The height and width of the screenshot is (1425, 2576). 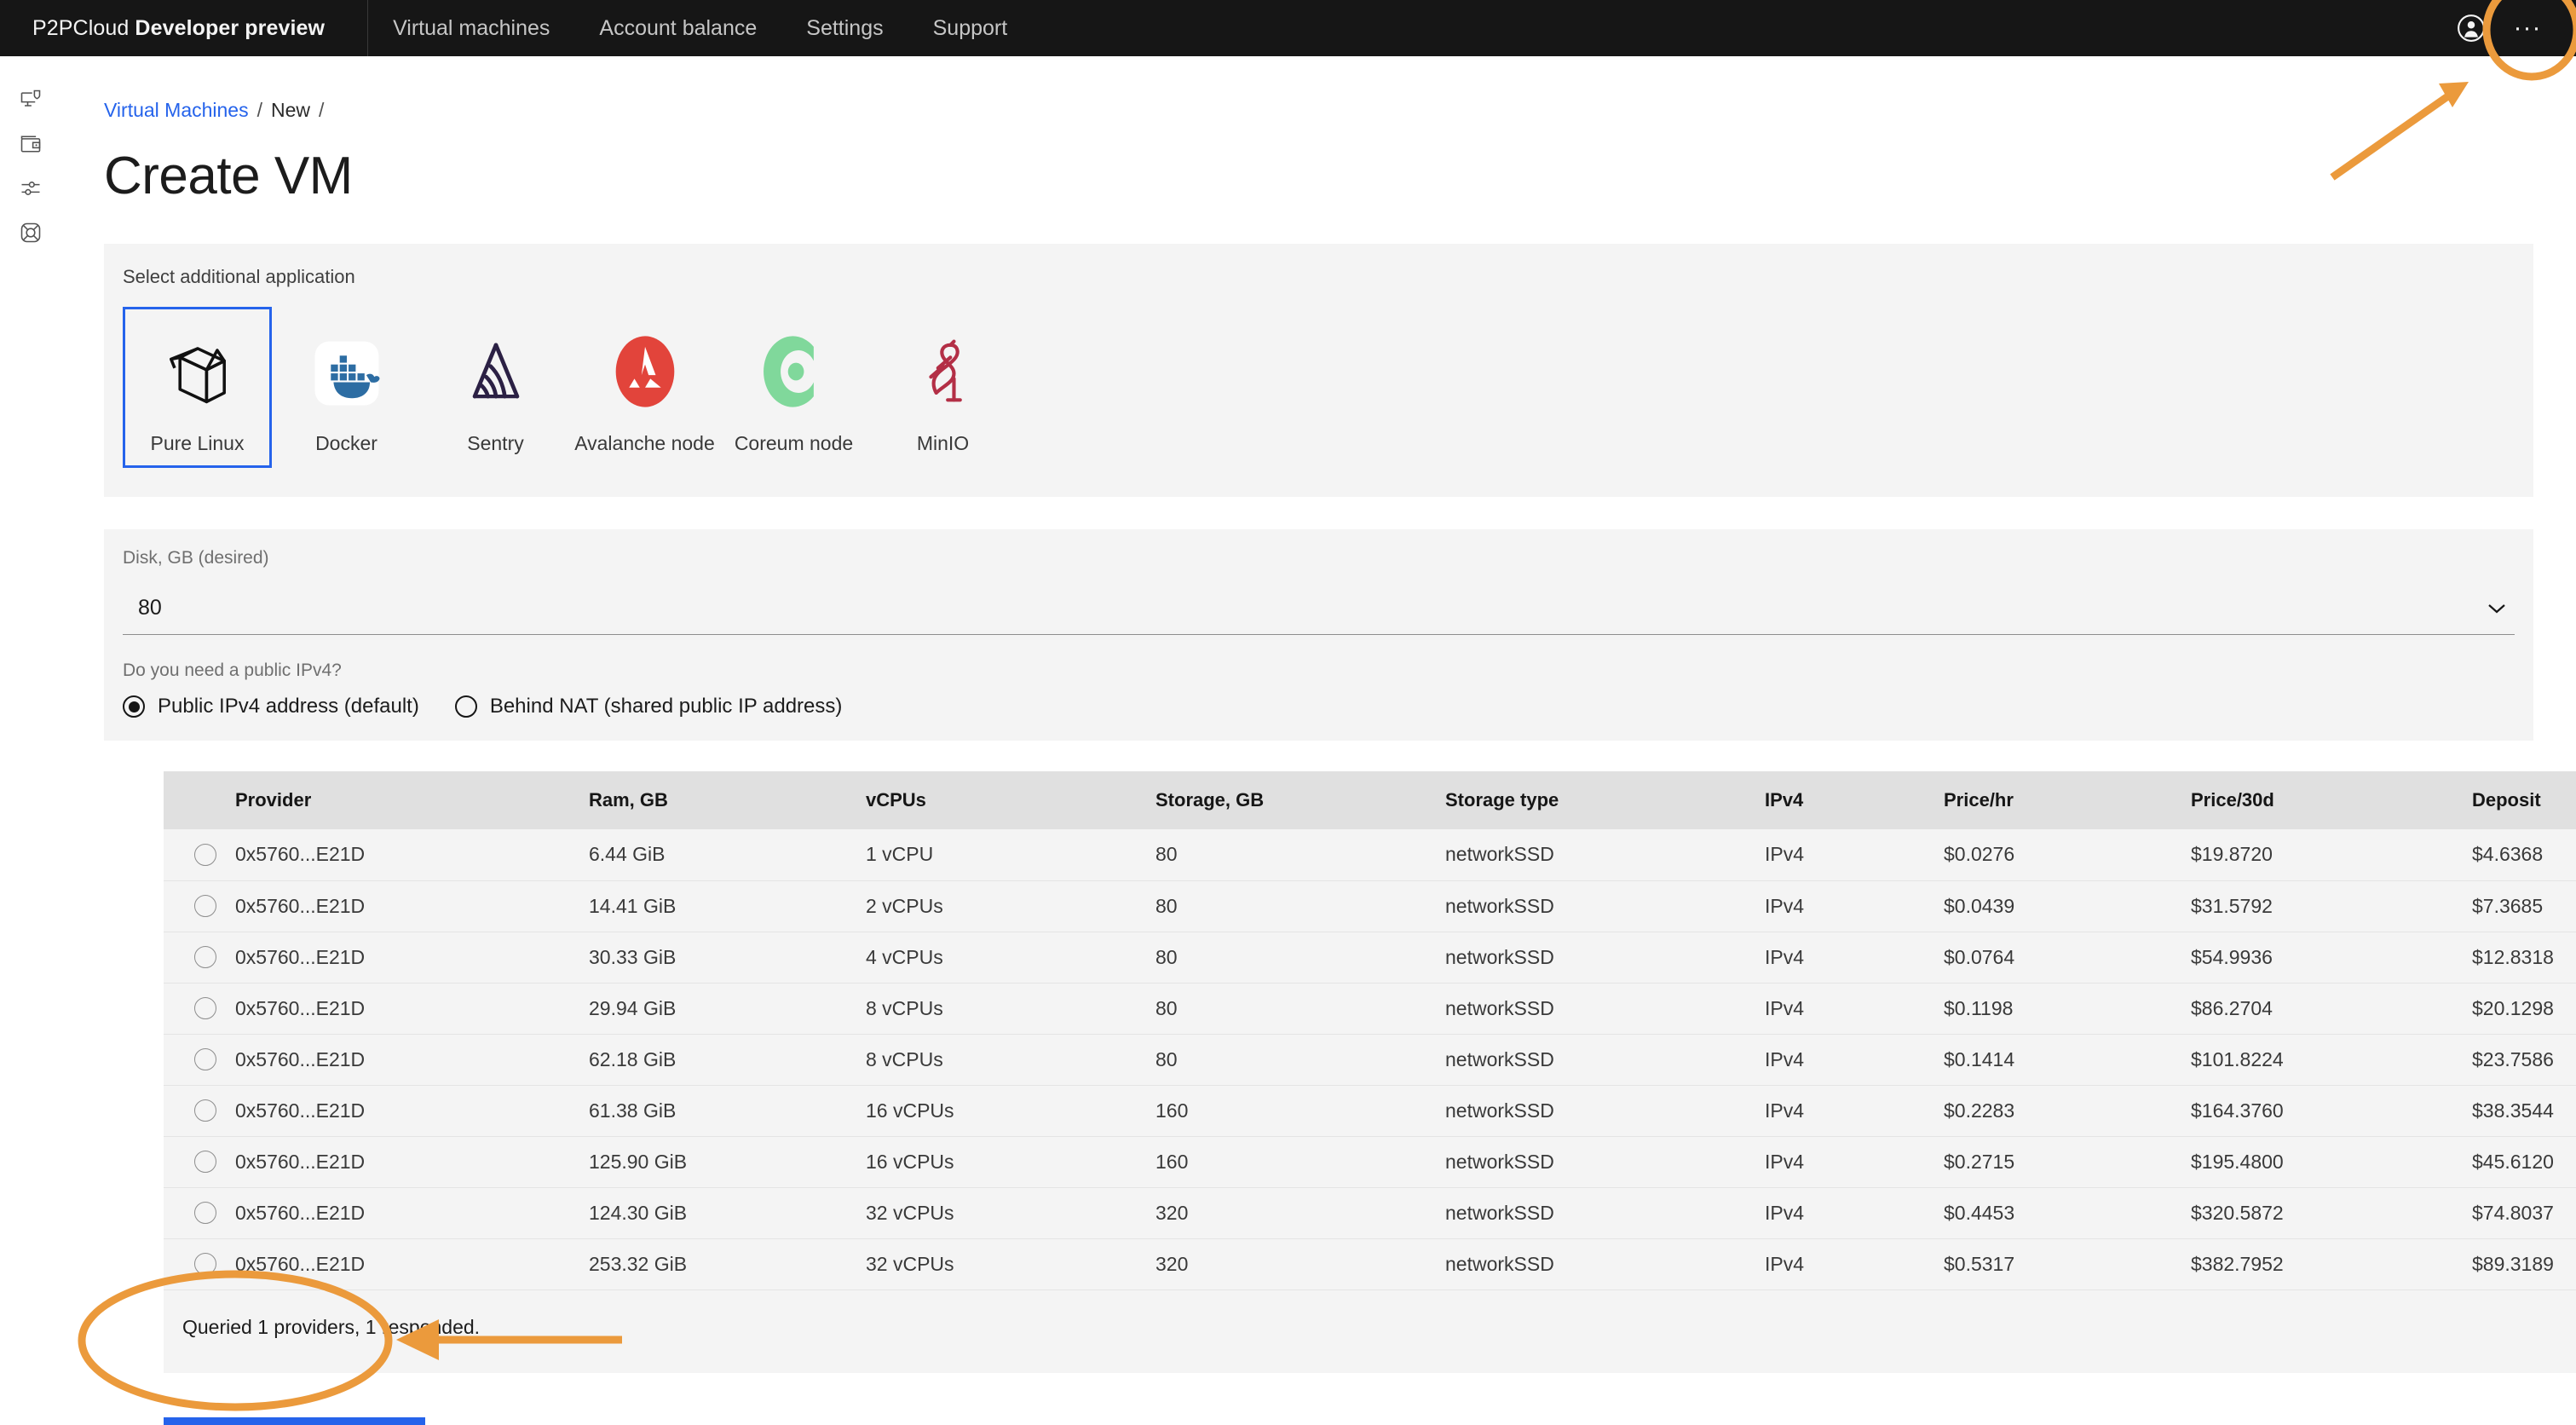 What do you see at coordinates (176, 110) in the screenshot?
I see `breadcrumb-link-virtual-machines: Virtual Machines` at bounding box center [176, 110].